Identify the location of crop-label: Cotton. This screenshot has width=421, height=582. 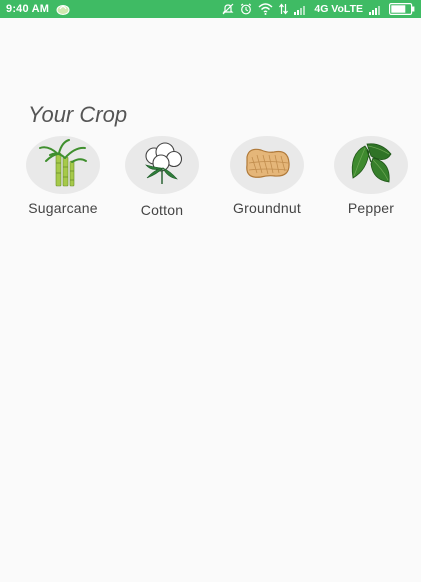
(162, 210).